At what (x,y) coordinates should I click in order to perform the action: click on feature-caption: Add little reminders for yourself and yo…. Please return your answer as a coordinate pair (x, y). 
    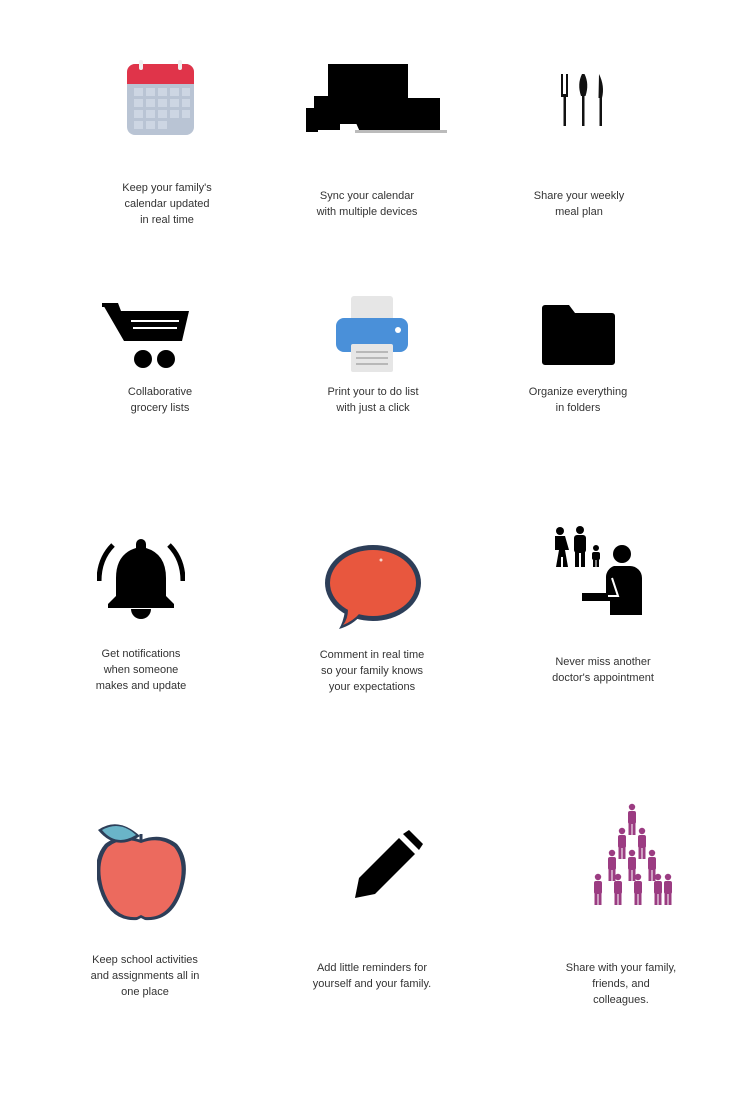
    Looking at the image, I should click on (372, 976).